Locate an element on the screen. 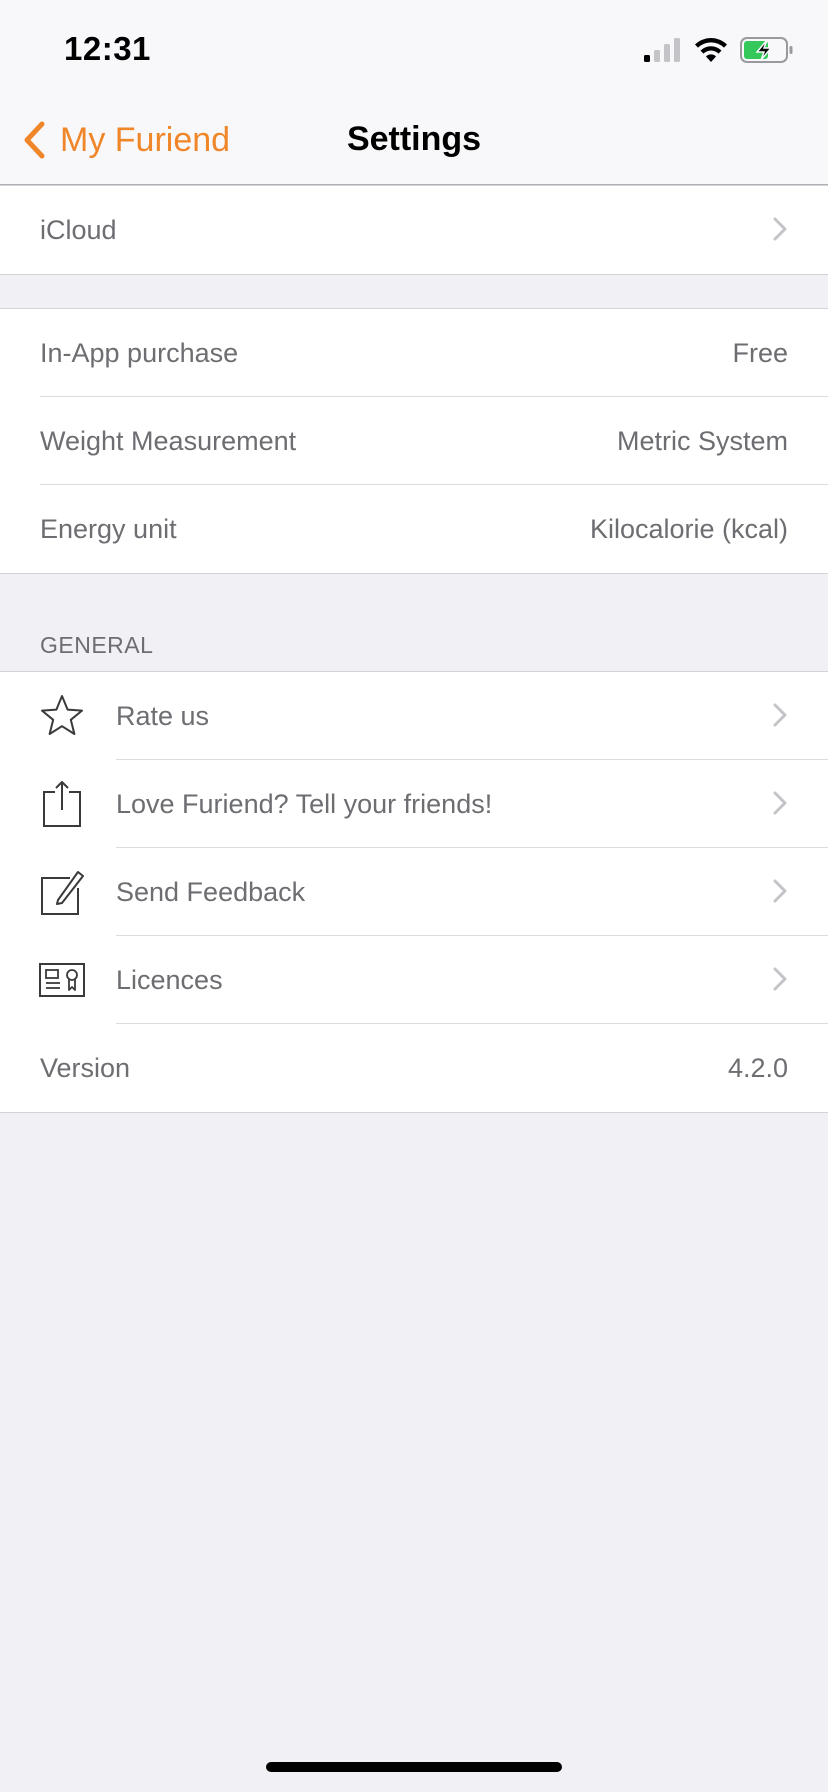  status-icons is located at coordinates (718, 50).